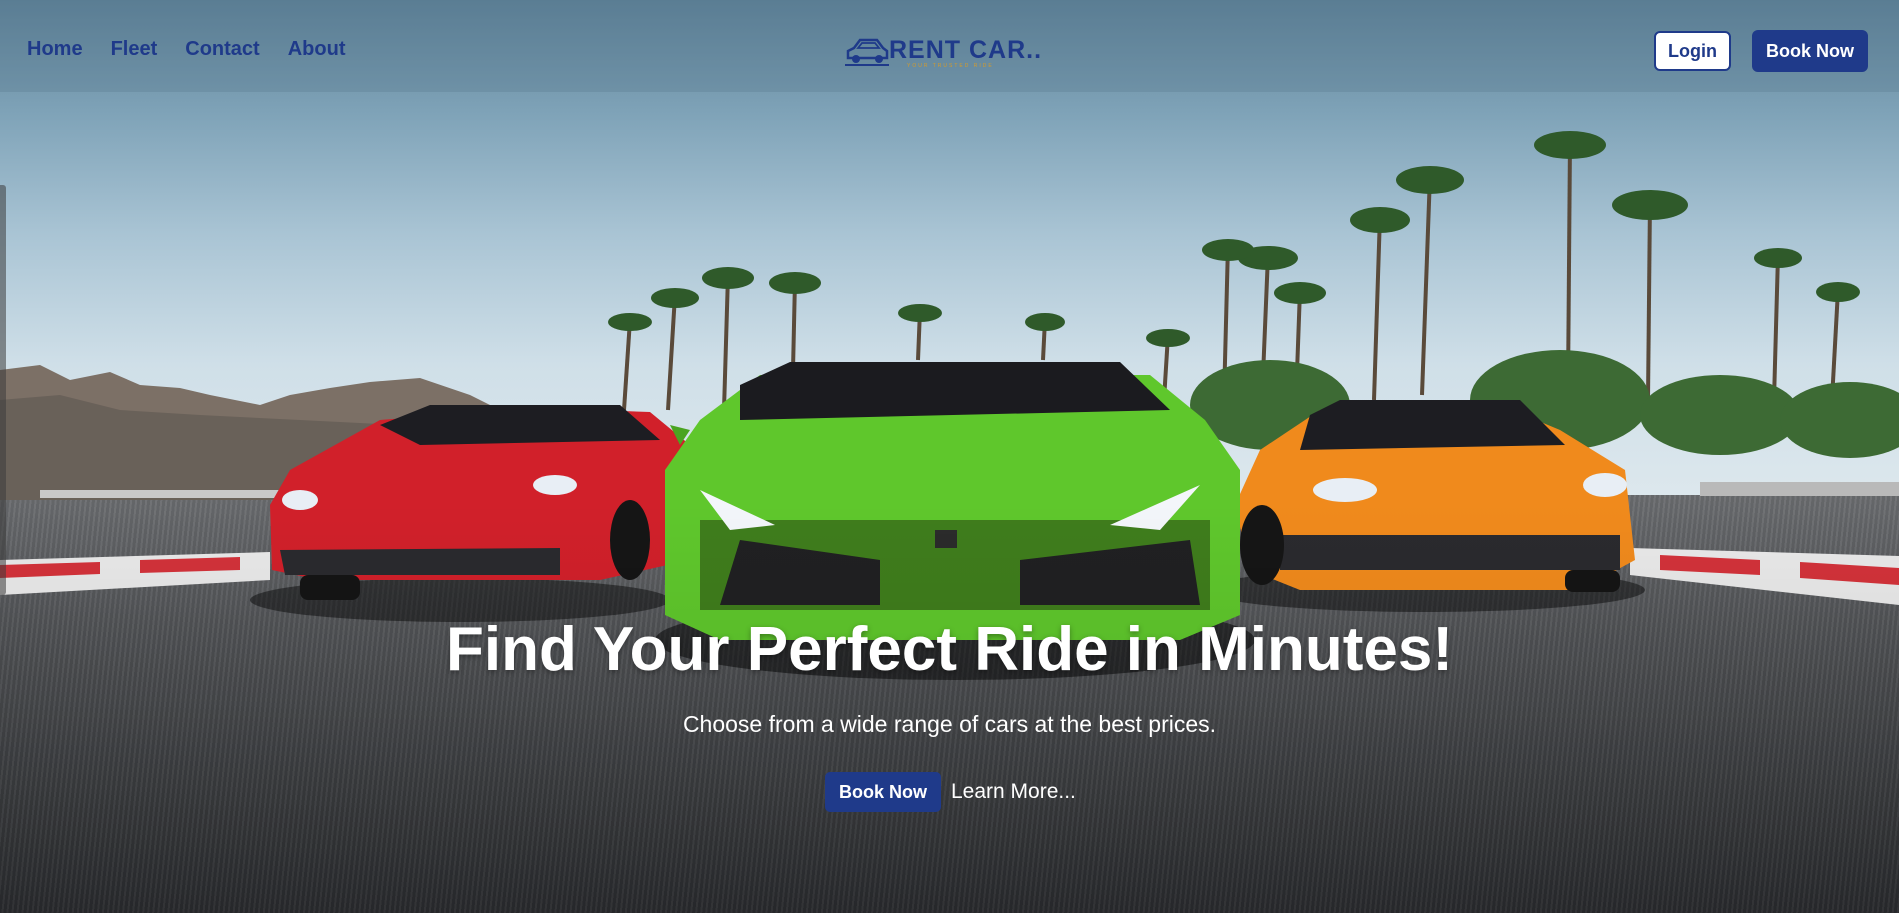 The height and width of the screenshot is (913, 1899). What do you see at coordinates (883, 792) in the screenshot?
I see `hero-book-now-button: Book Now` at bounding box center [883, 792].